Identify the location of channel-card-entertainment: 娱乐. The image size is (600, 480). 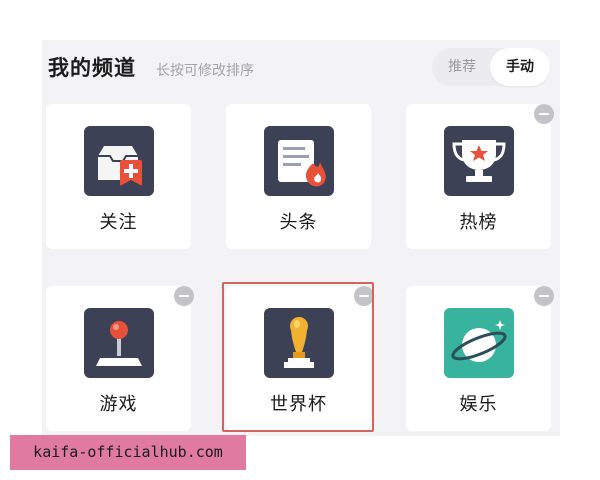
(478, 358).